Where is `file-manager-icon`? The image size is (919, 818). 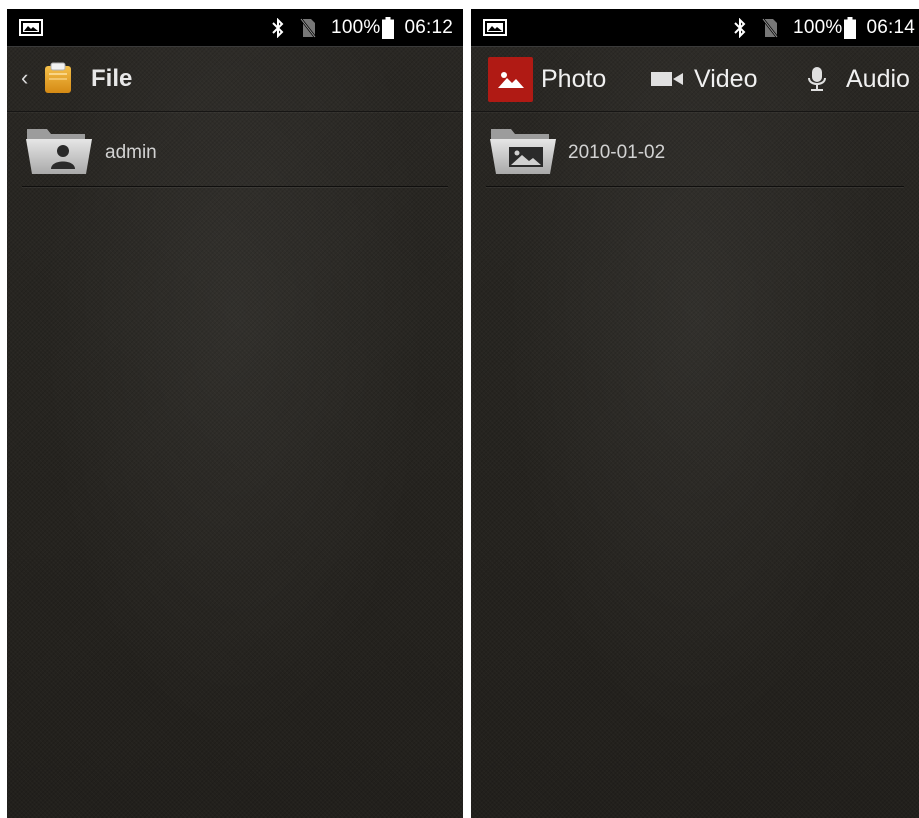
file-manager-icon is located at coordinates (58, 78).